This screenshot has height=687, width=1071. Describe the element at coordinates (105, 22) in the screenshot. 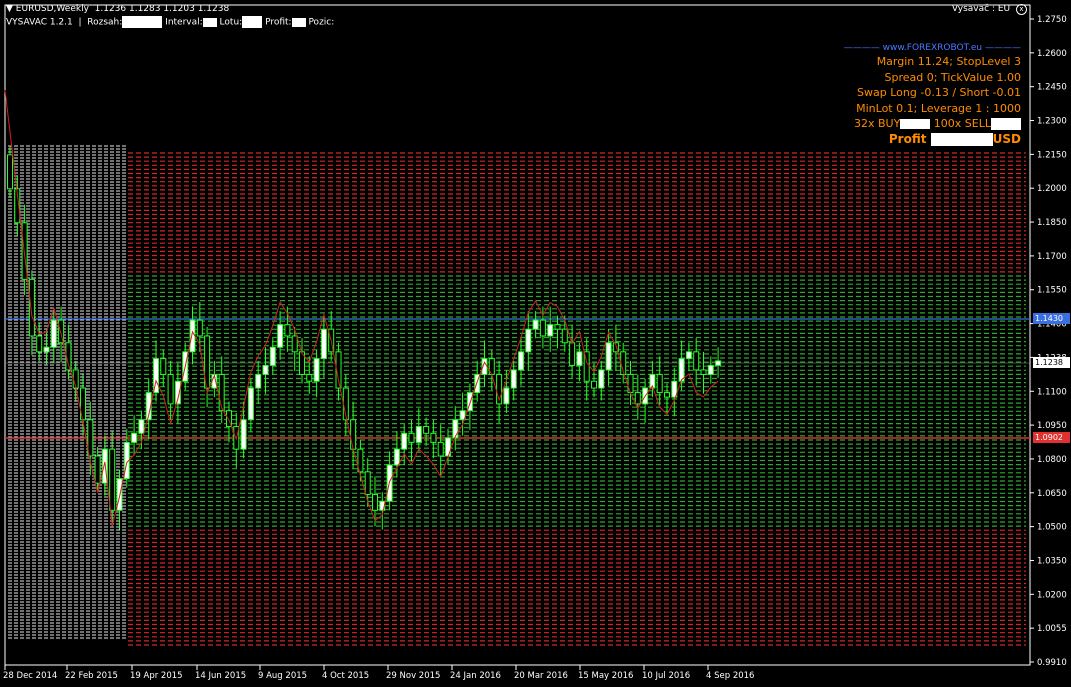

I see `field-rozsah: Rozsah:` at that location.